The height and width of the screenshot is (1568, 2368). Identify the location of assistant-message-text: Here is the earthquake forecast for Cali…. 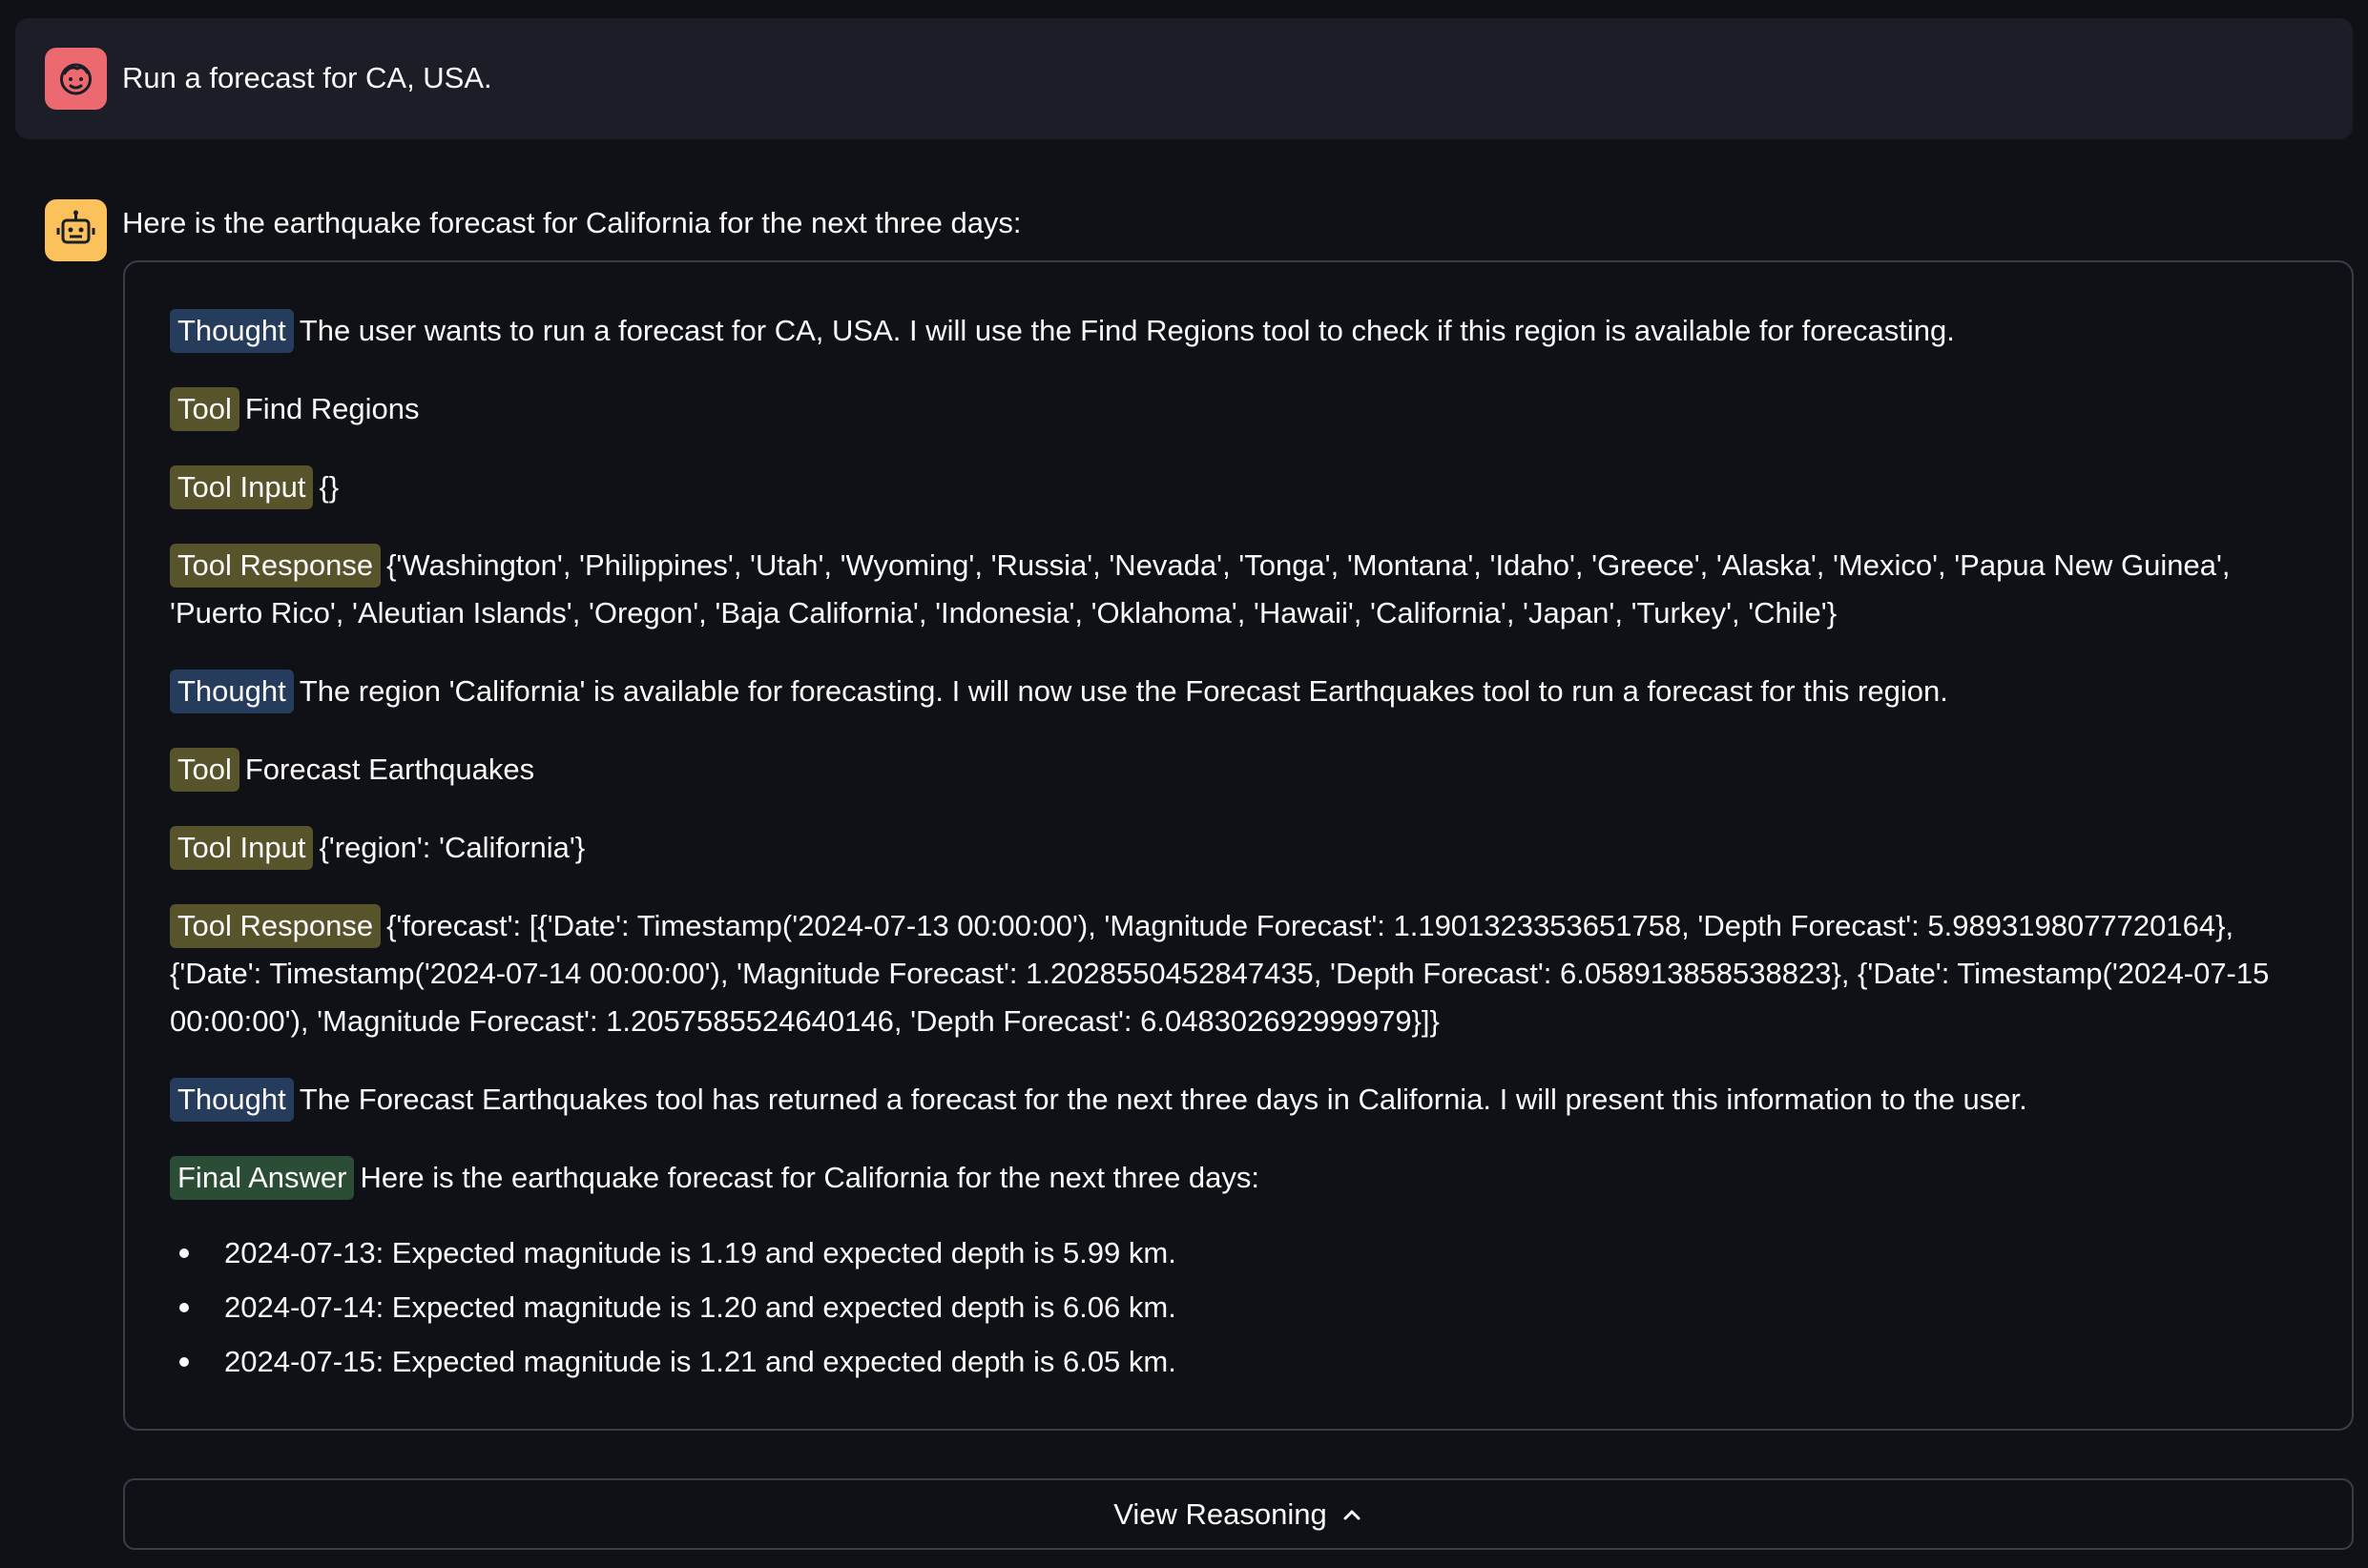
(572, 222).